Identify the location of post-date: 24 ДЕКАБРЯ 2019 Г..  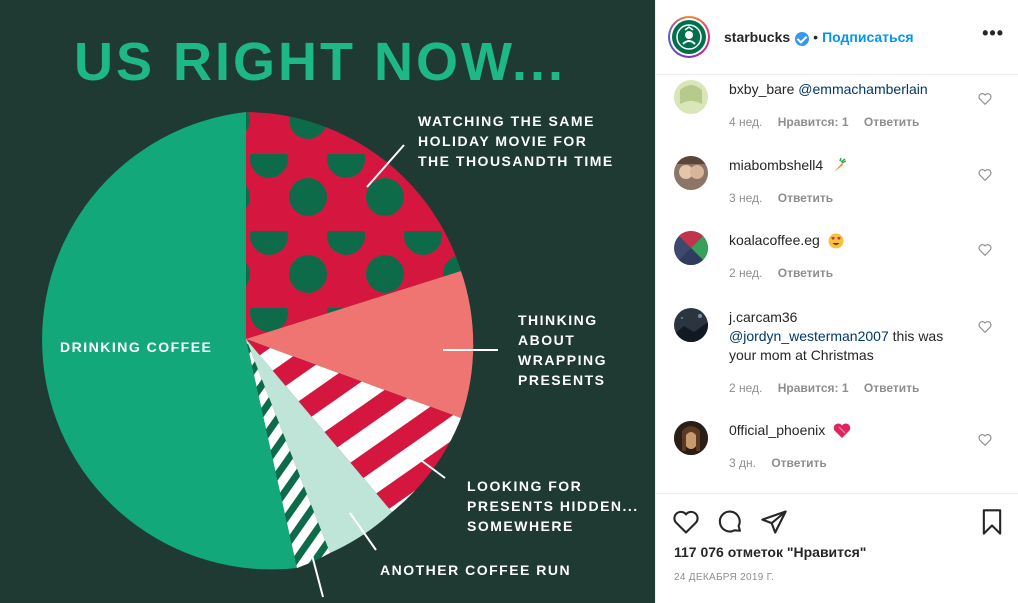
(724, 577).